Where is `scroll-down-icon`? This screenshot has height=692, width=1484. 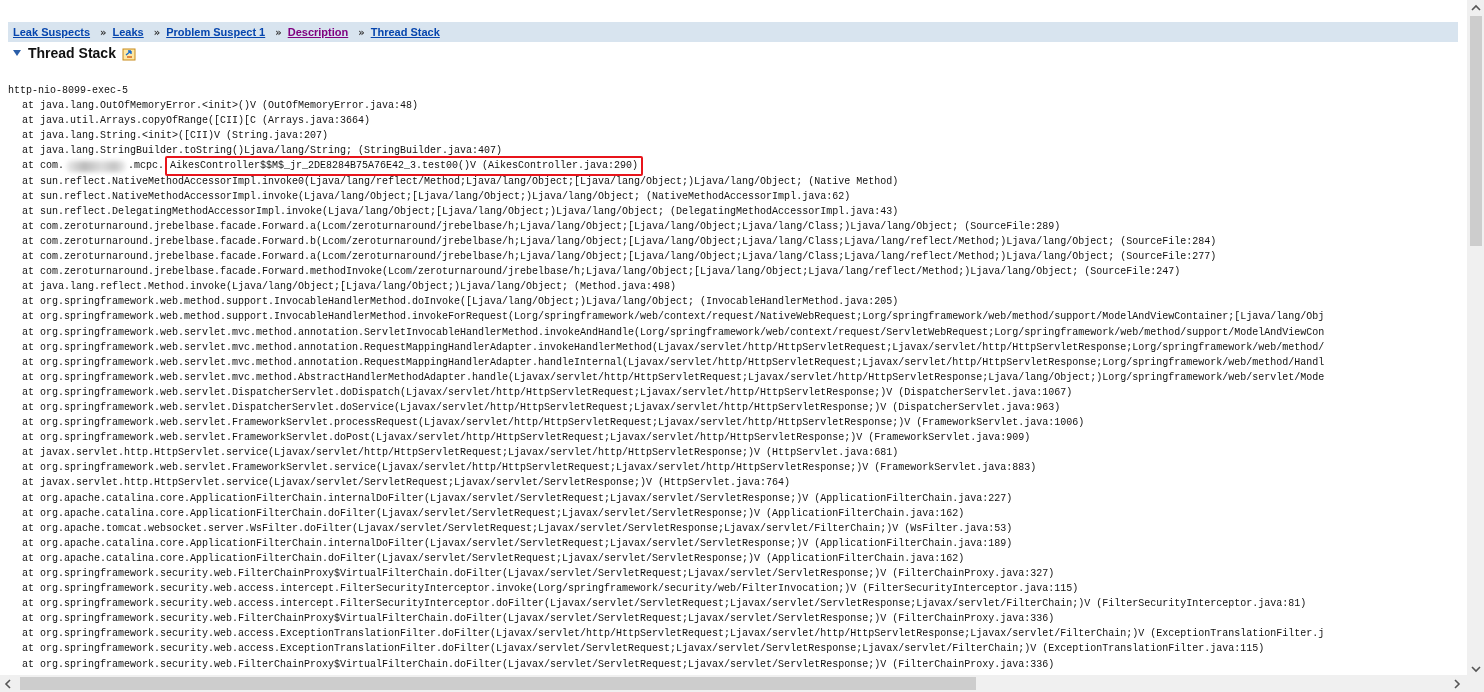
scroll-down-icon is located at coordinates (1475, 670).